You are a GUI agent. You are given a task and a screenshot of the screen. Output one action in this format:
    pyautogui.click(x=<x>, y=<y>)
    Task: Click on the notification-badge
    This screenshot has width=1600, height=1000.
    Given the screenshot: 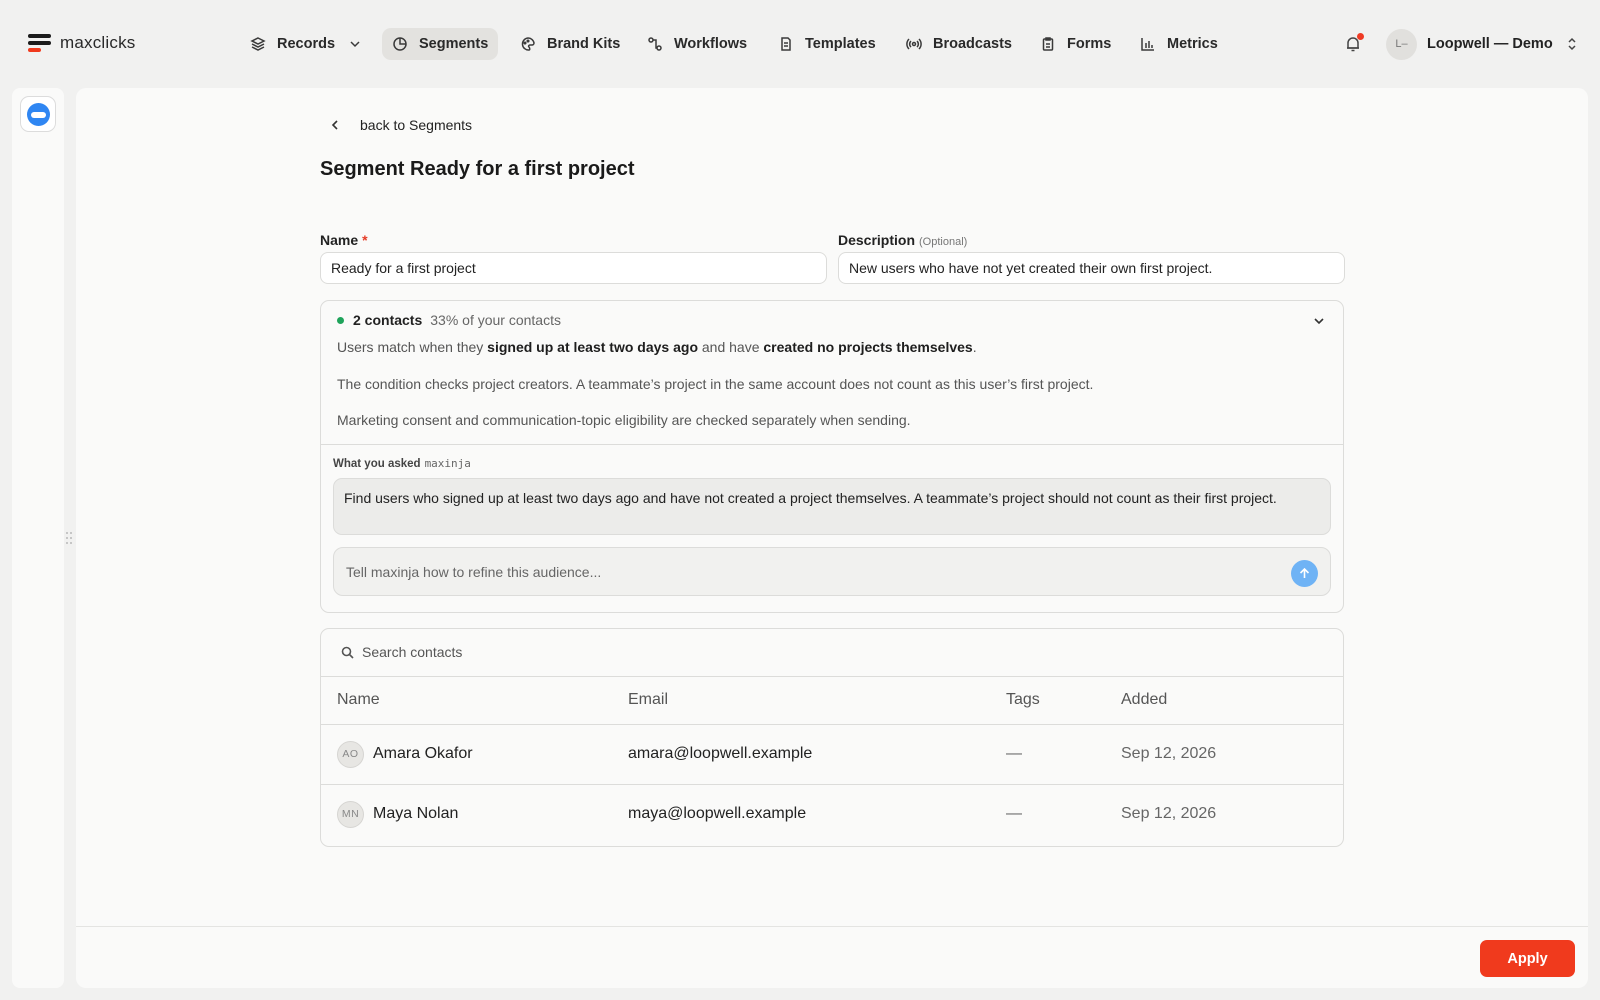 What is the action you would take?
    pyautogui.click(x=1360, y=36)
    